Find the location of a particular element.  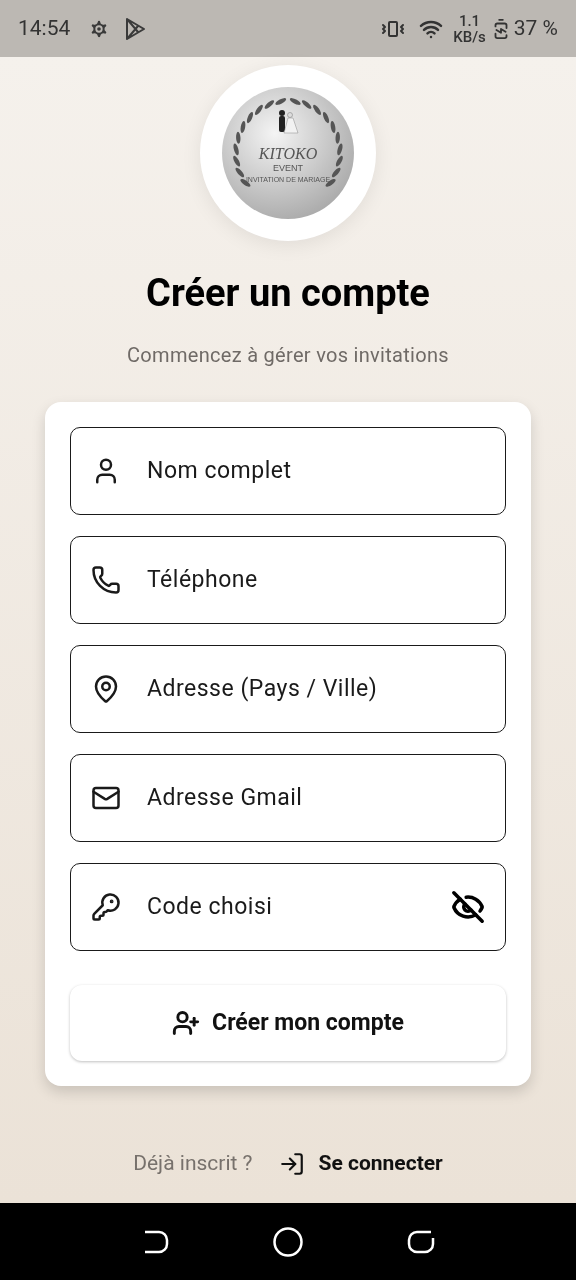

play-store-icon is located at coordinates (135, 28).